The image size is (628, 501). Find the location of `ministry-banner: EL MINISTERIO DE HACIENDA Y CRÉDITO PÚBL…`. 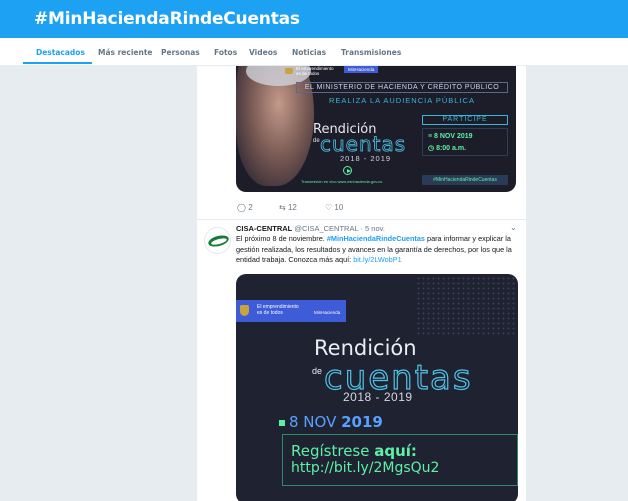

ministry-banner: EL MINISTERIO DE HACIENDA Y CRÉDITO PÚBL… is located at coordinates (402, 87).